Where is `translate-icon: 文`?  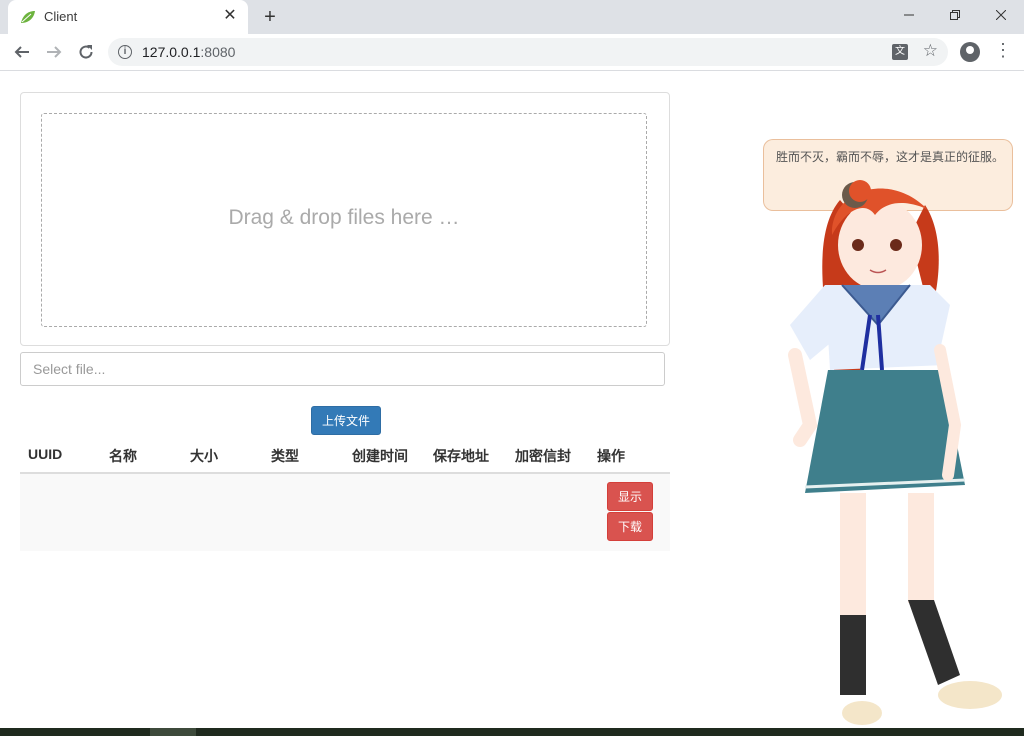 translate-icon: 文 is located at coordinates (900, 52).